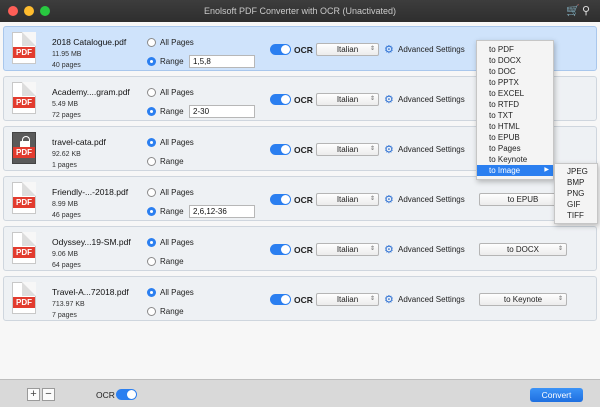 The width and height of the screenshot is (600, 407). What do you see at coordinates (515, 159) in the screenshot?
I see `menu-item-to-keynote: to Keynote` at bounding box center [515, 159].